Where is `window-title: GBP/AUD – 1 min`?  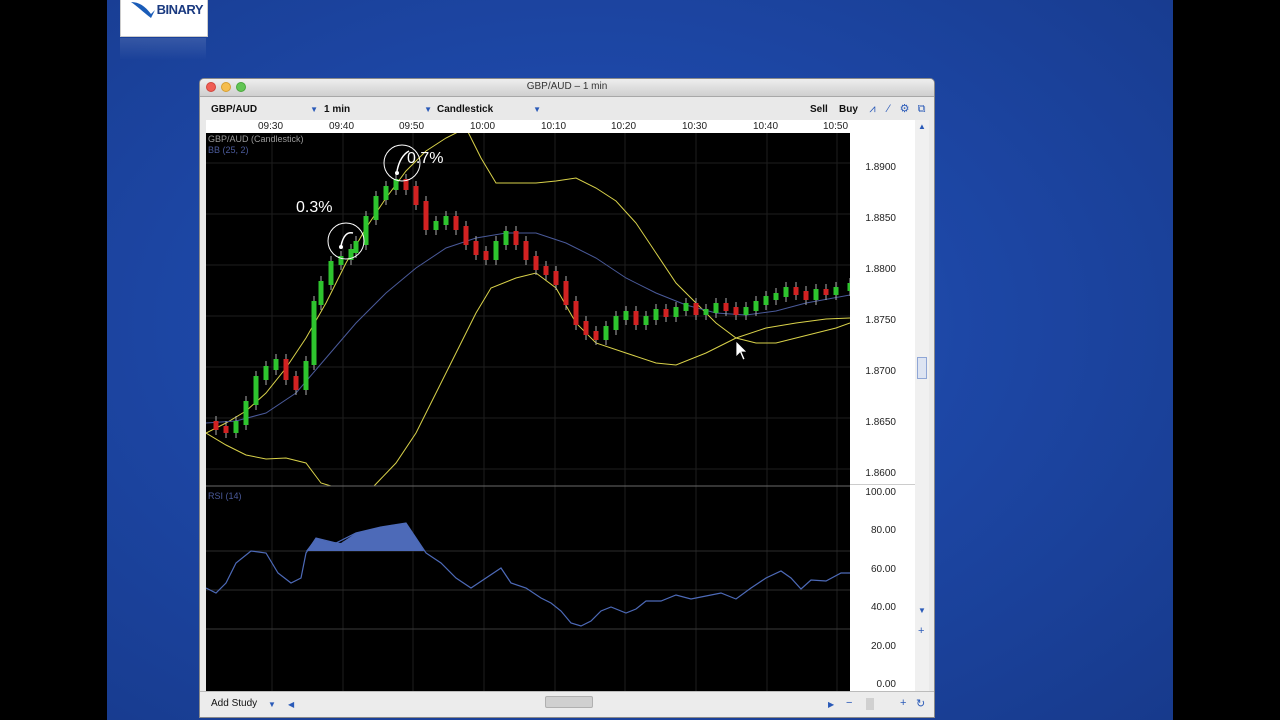
window-title: GBP/AUD – 1 min is located at coordinates (567, 86).